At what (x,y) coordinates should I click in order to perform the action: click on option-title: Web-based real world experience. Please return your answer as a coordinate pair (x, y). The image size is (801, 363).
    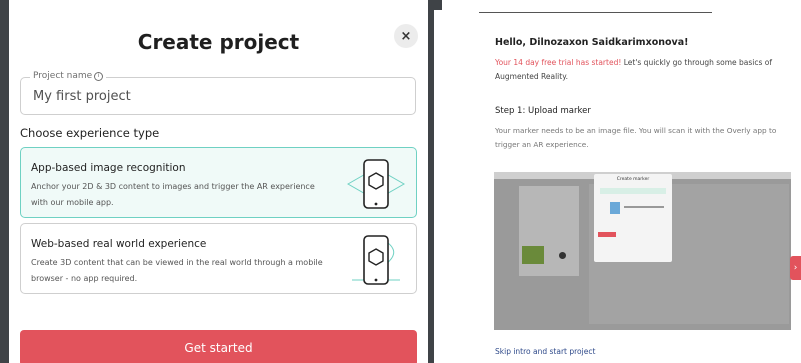
    Looking at the image, I should click on (119, 244).